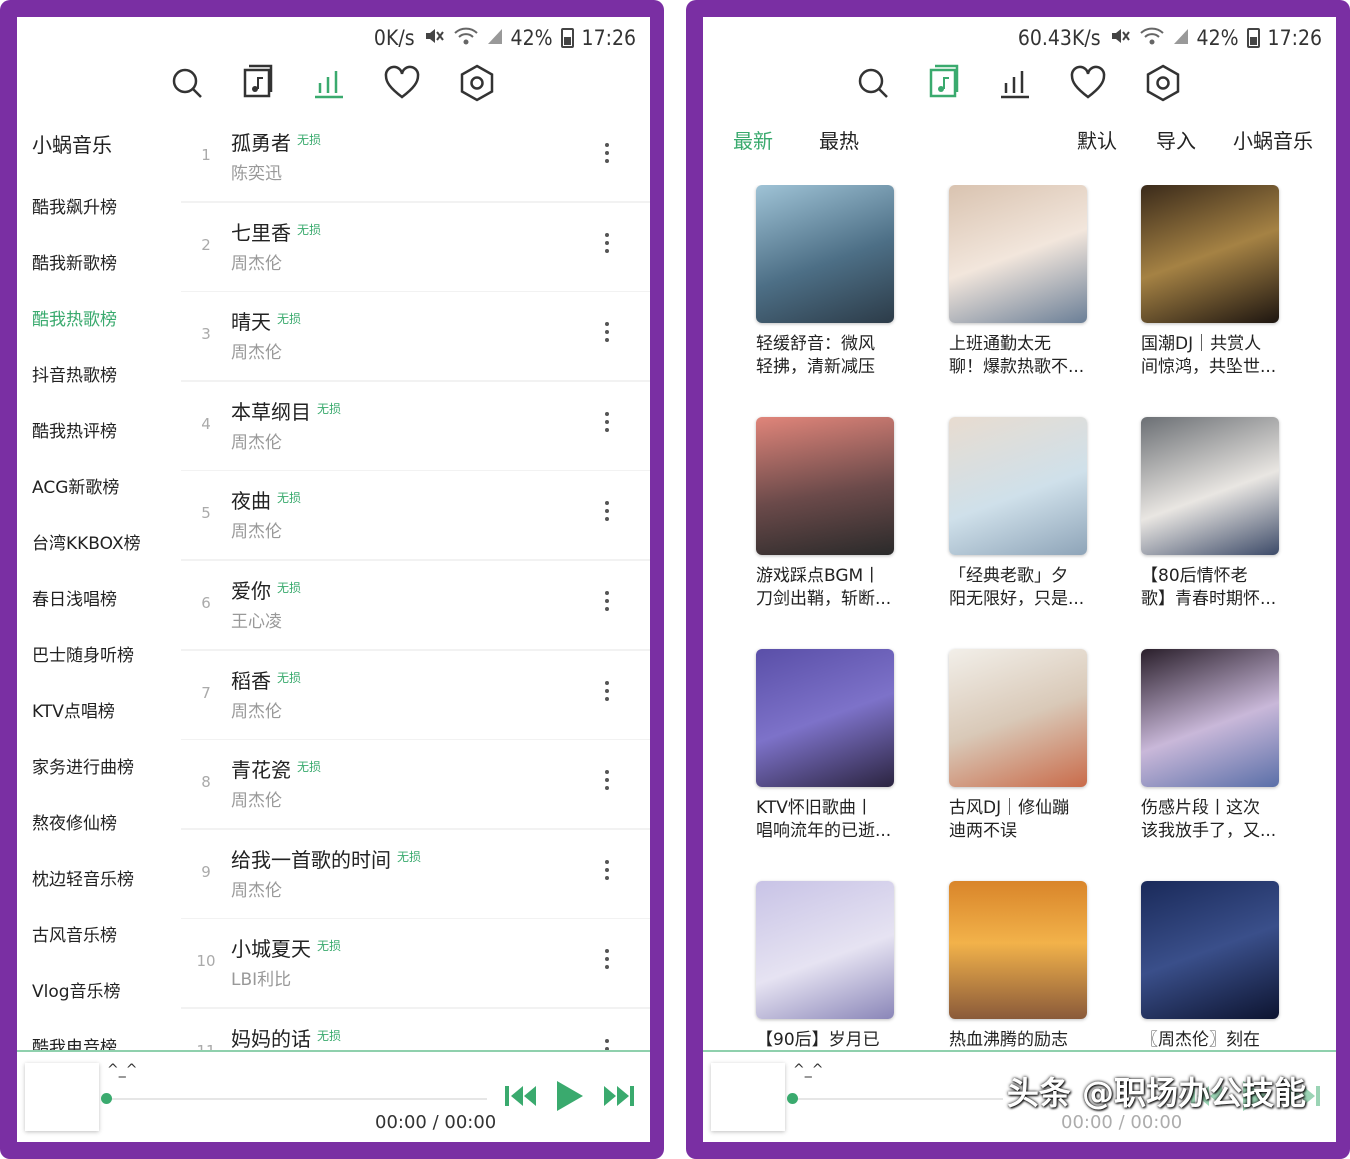 Image resolution: width=1350 pixels, height=1159 pixels. What do you see at coordinates (753, 139) in the screenshot?
I see `tab-latest: 最新` at bounding box center [753, 139].